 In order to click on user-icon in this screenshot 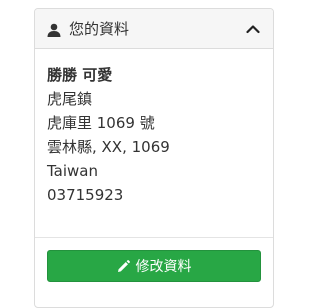, I will do `click(54, 29)`.